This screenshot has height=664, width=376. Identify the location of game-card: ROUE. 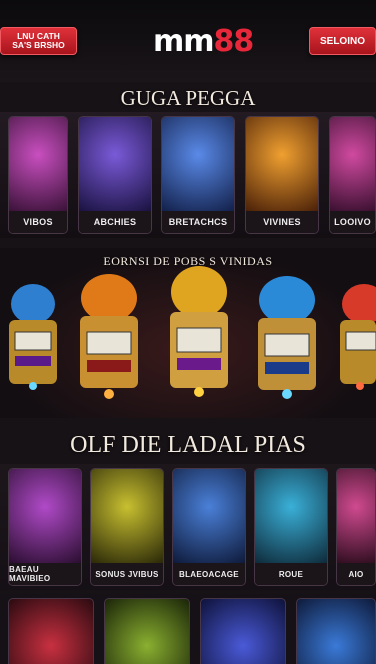
(291, 527).